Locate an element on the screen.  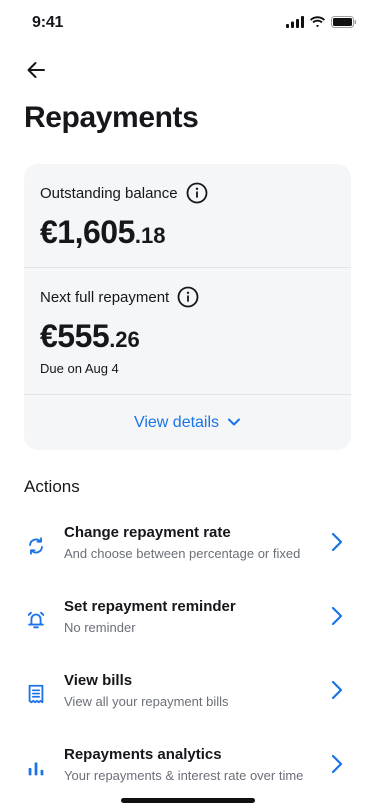
action-subtitle: No reminder is located at coordinates (100, 627).